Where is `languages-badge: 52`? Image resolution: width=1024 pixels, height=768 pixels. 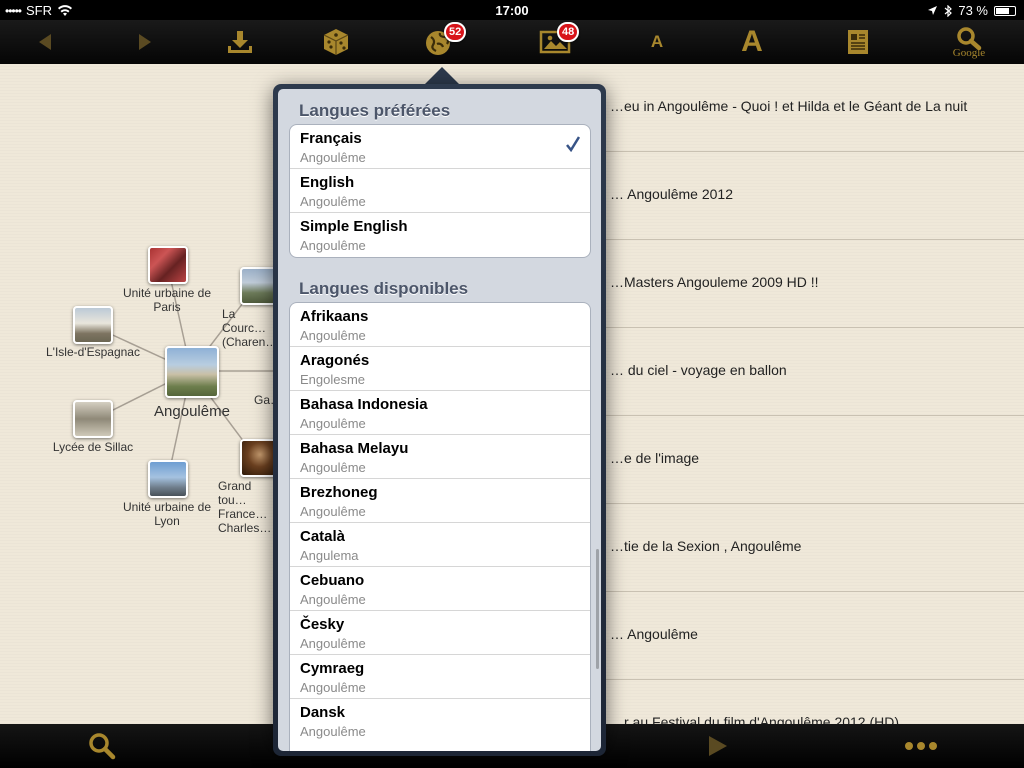
languages-badge: 52 is located at coordinates (455, 32).